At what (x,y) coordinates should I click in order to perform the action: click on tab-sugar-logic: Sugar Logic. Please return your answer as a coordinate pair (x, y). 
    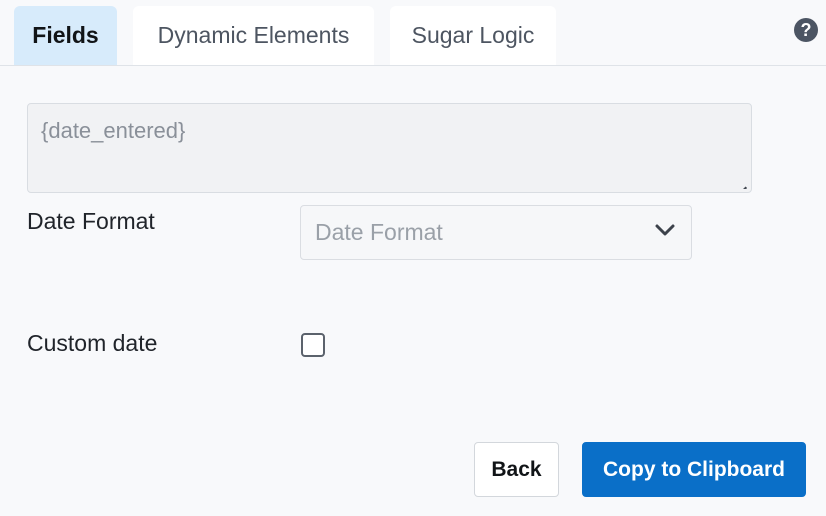
    Looking at the image, I should click on (473, 35).